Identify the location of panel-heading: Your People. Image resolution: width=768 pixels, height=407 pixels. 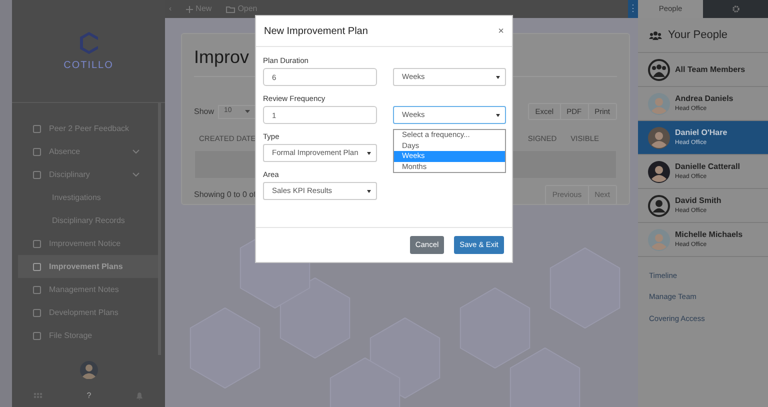
(698, 35).